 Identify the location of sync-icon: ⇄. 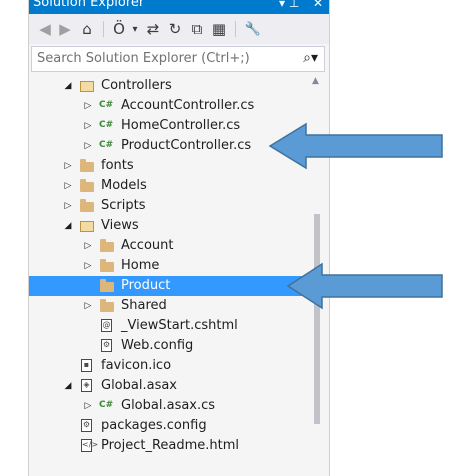
(153, 29).